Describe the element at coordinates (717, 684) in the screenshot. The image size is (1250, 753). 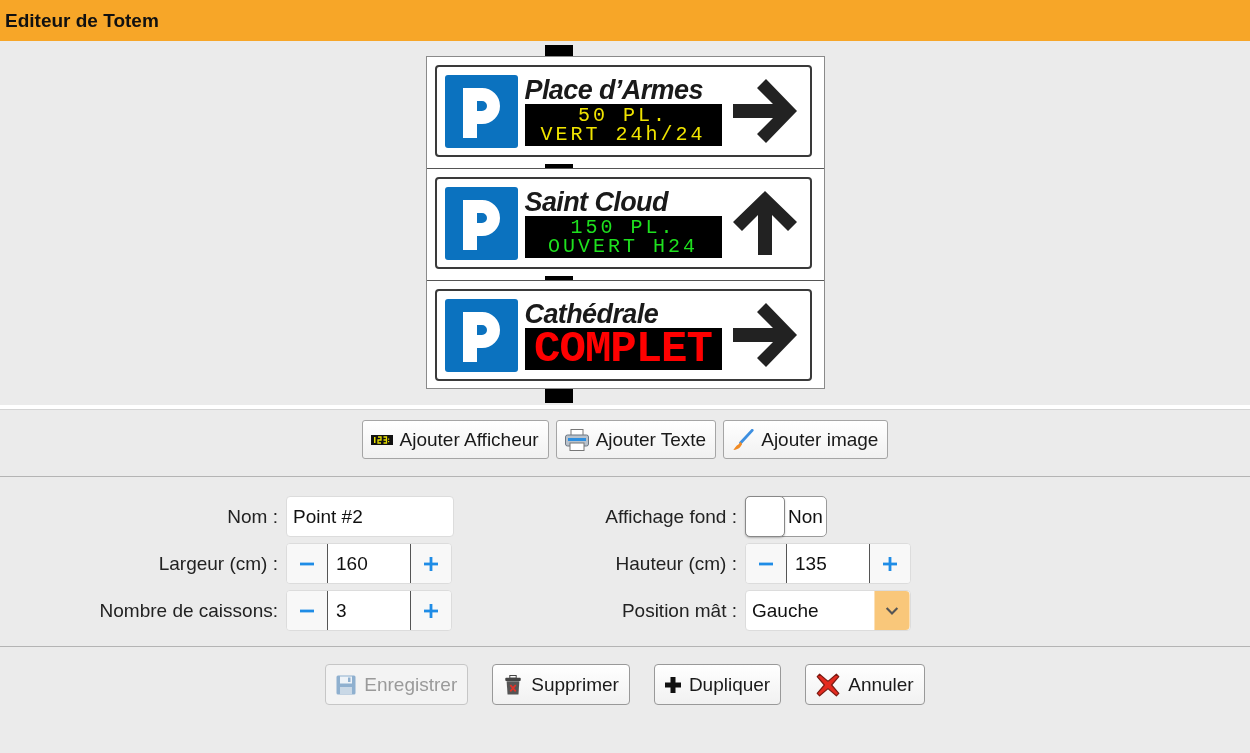
I see `action-button: Dupliquer` at that location.